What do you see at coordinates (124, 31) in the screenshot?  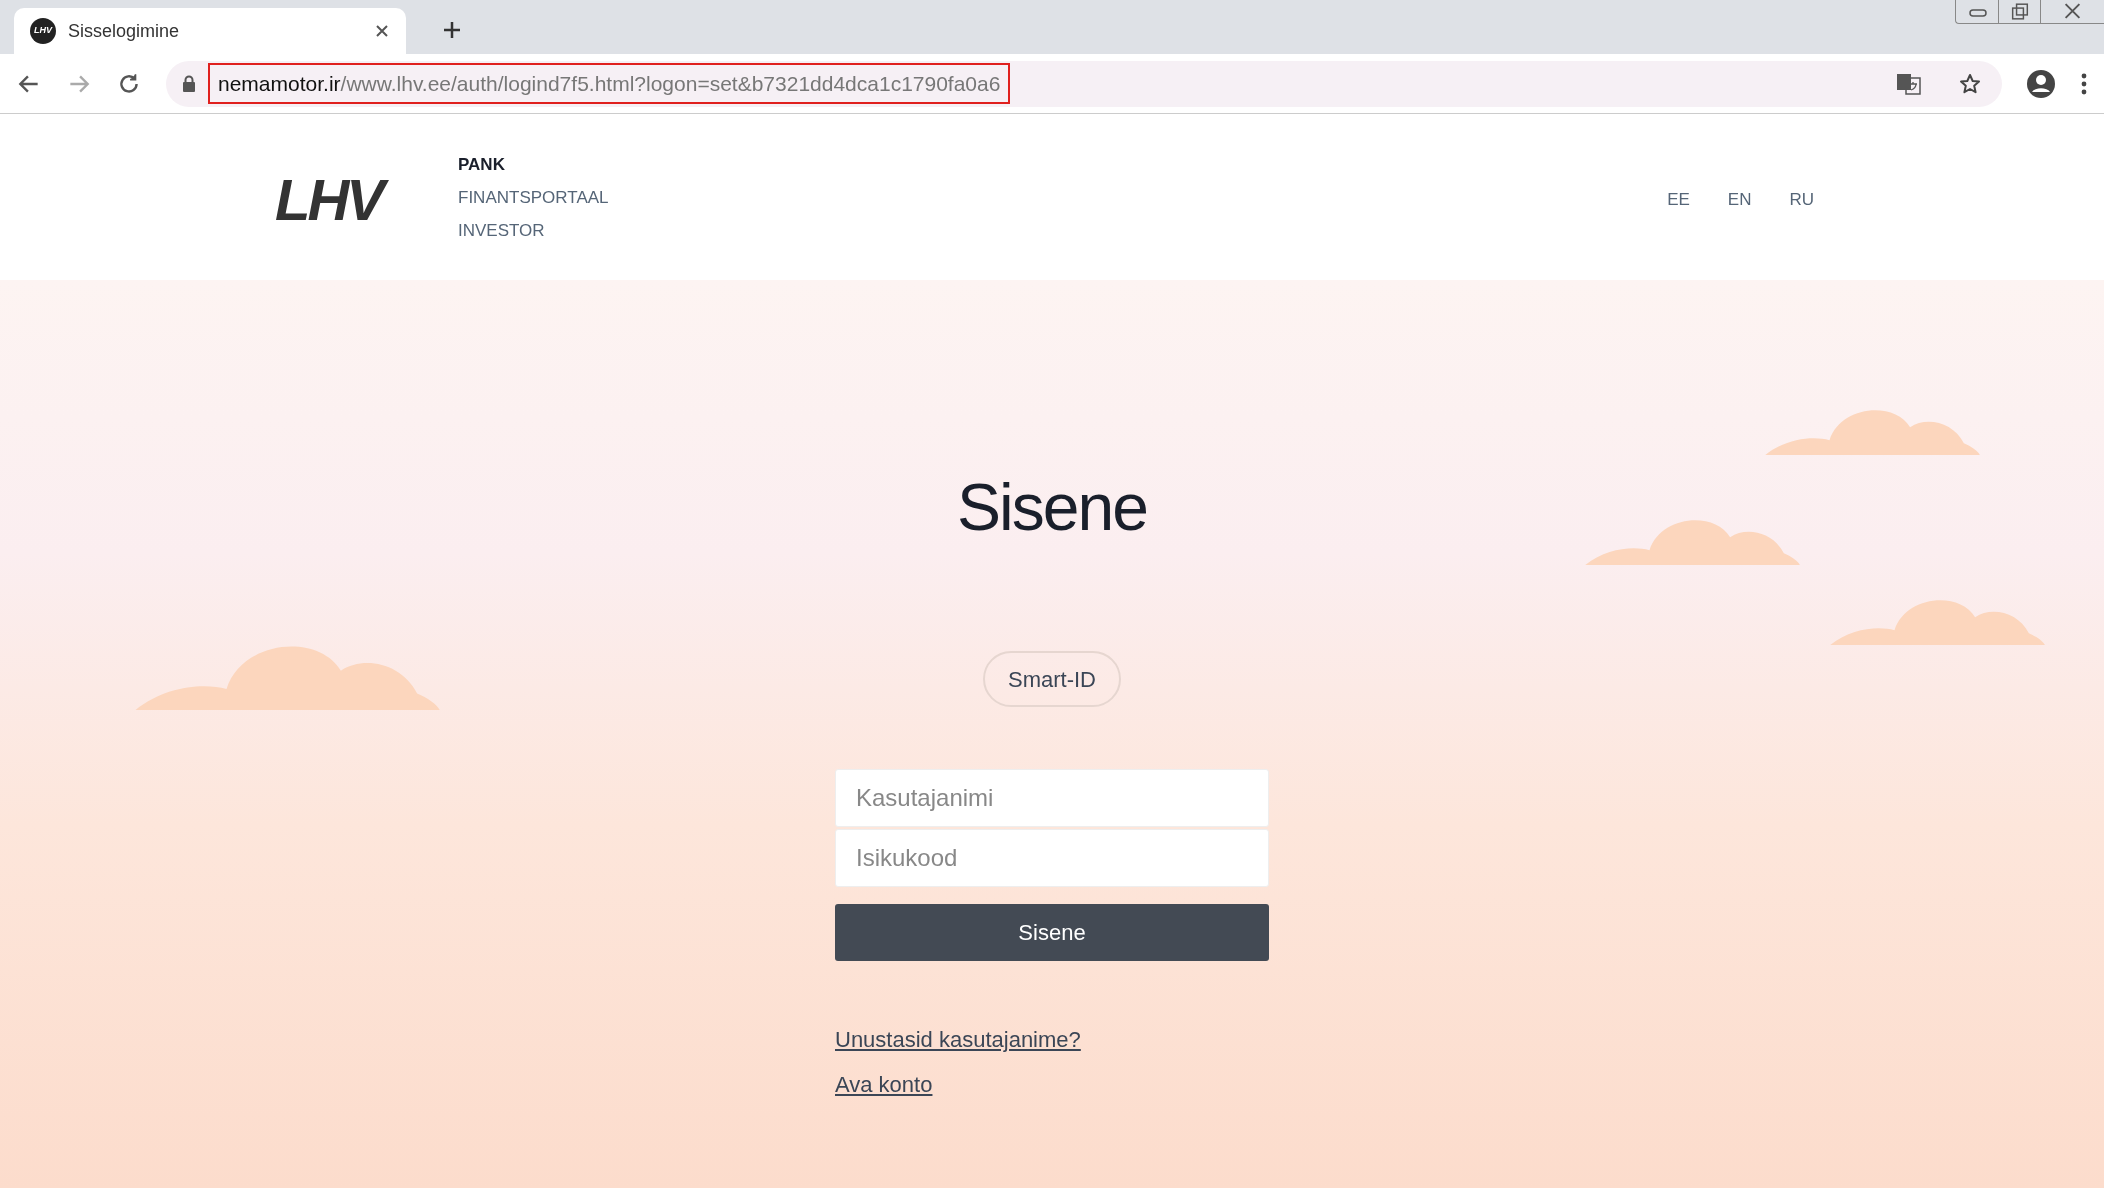 I see `tab-title: Sisselogimine` at bounding box center [124, 31].